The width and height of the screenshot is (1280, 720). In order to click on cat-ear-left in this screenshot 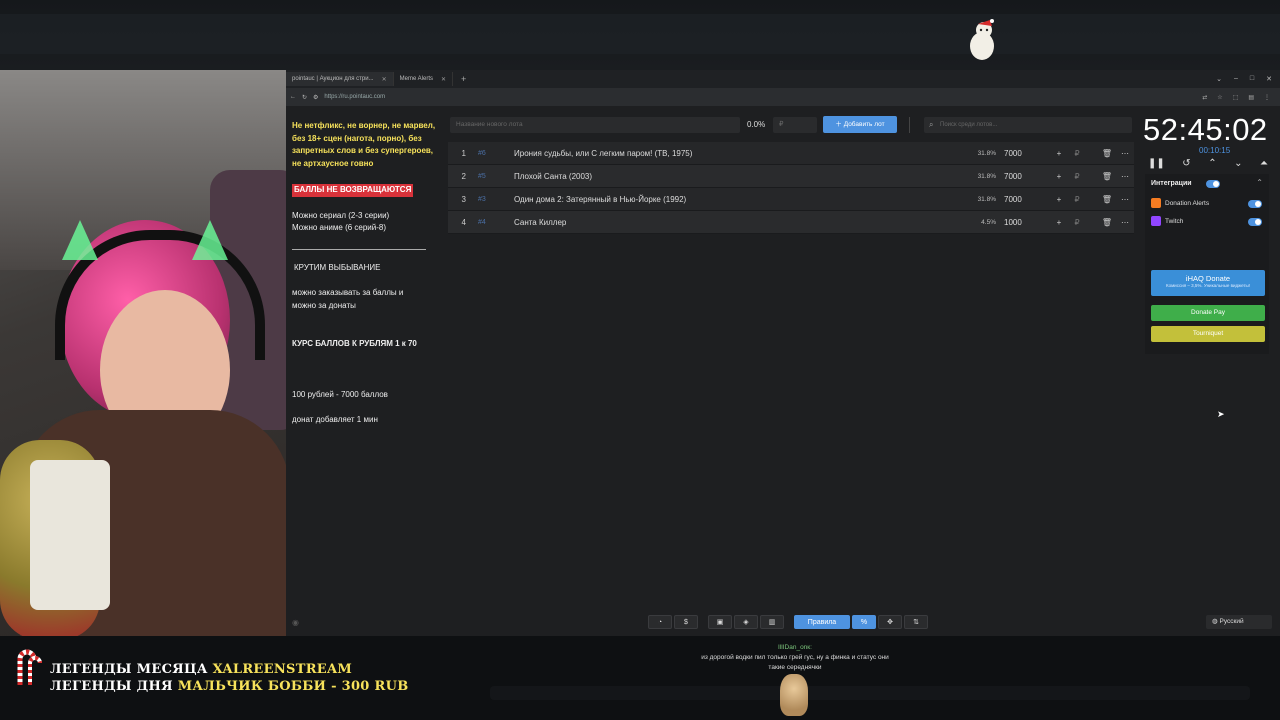, I will do `click(80, 240)`.